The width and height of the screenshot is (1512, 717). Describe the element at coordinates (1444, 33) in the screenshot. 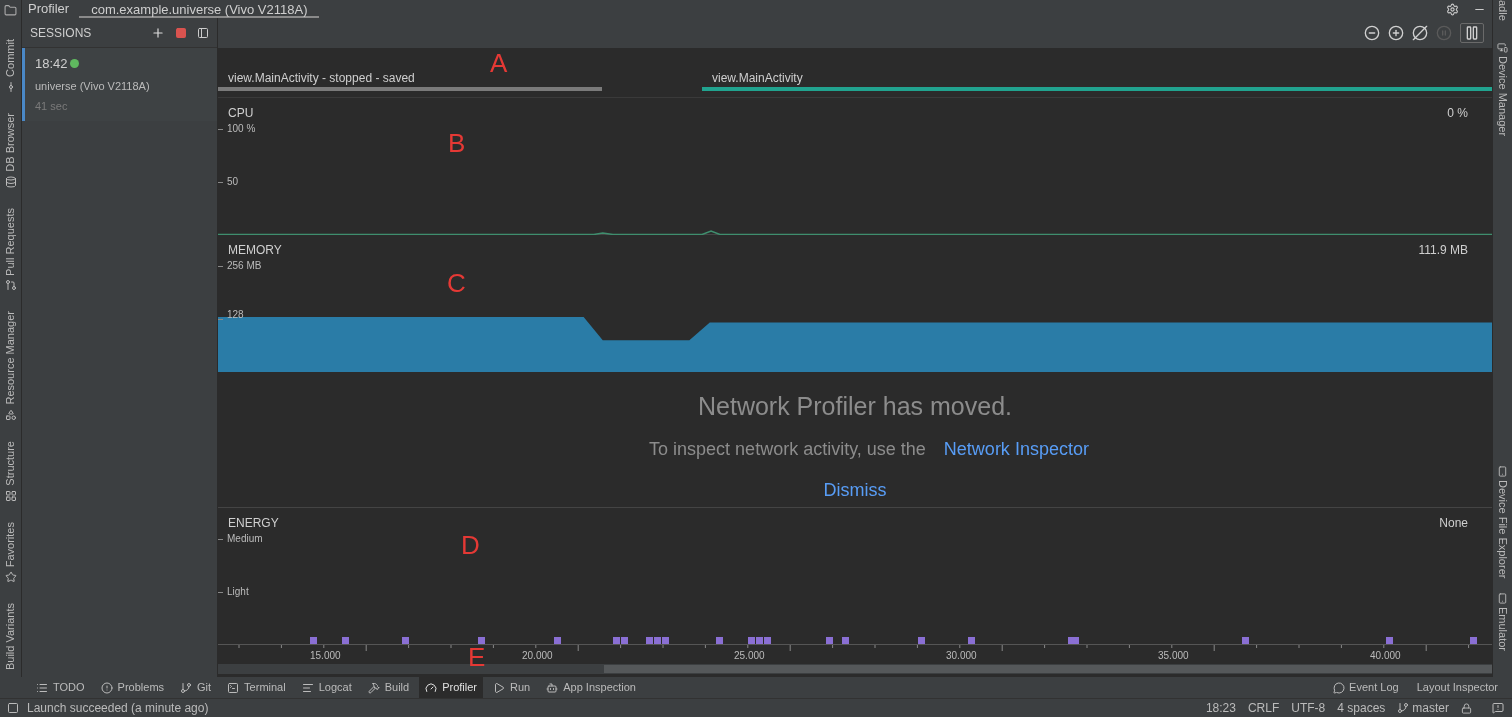

I see `live-icon` at that location.